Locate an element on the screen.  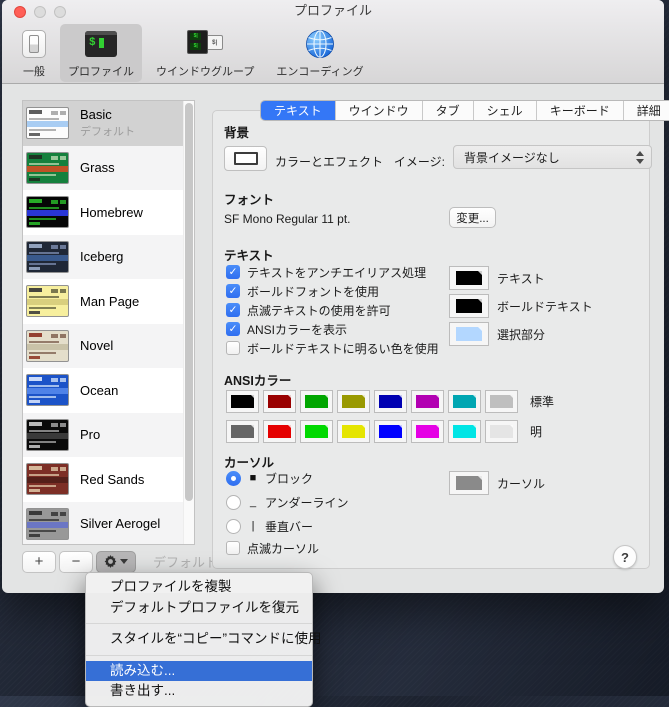
profile-name: Iceberg is located at coordinates (102, 257).